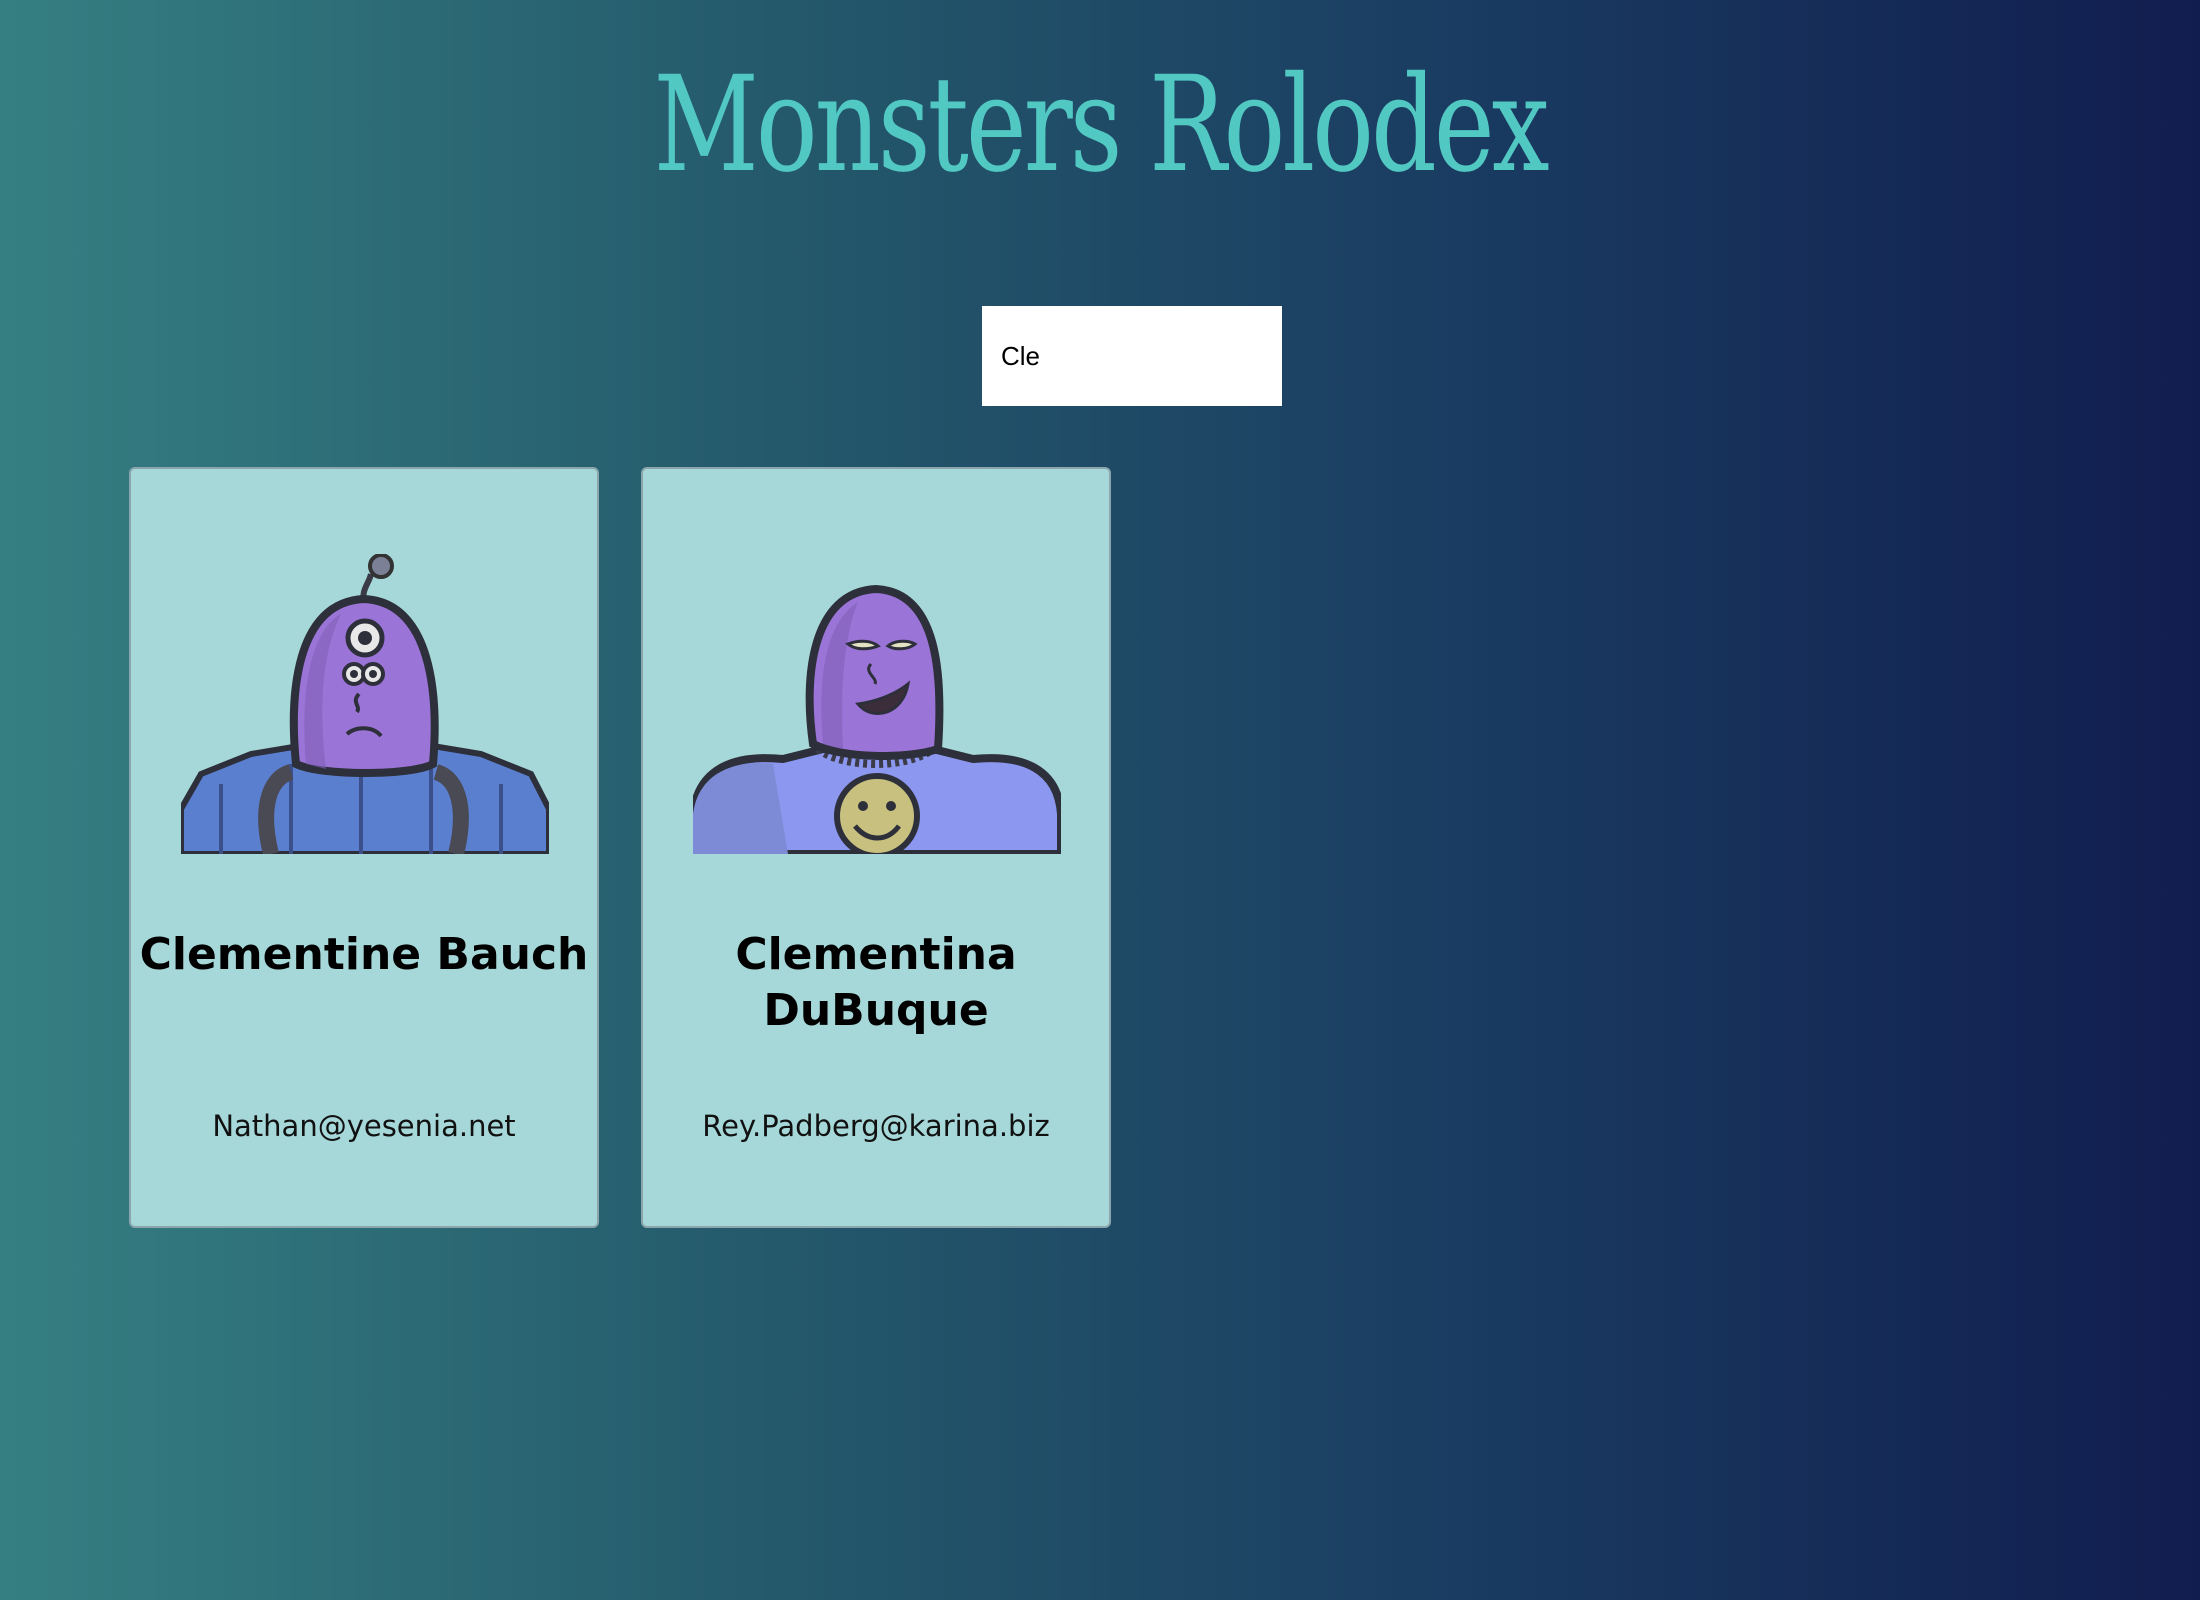 This screenshot has height=1600, width=2200. What do you see at coordinates (876, 1126) in the screenshot?
I see `monster-email: Rey.Padberg@karina.biz` at bounding box center [876, 1126].